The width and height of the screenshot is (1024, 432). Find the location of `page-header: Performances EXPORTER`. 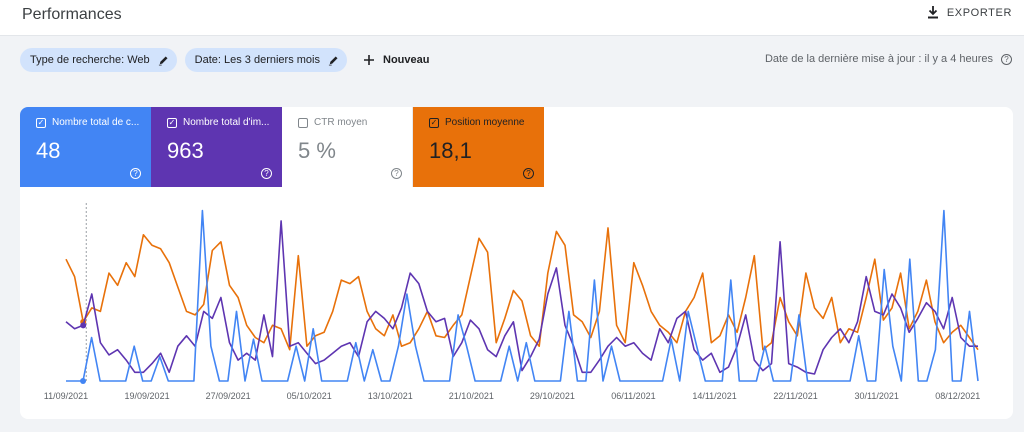

page-header: Performances EXPORTER is located at coordinates (512, 18).